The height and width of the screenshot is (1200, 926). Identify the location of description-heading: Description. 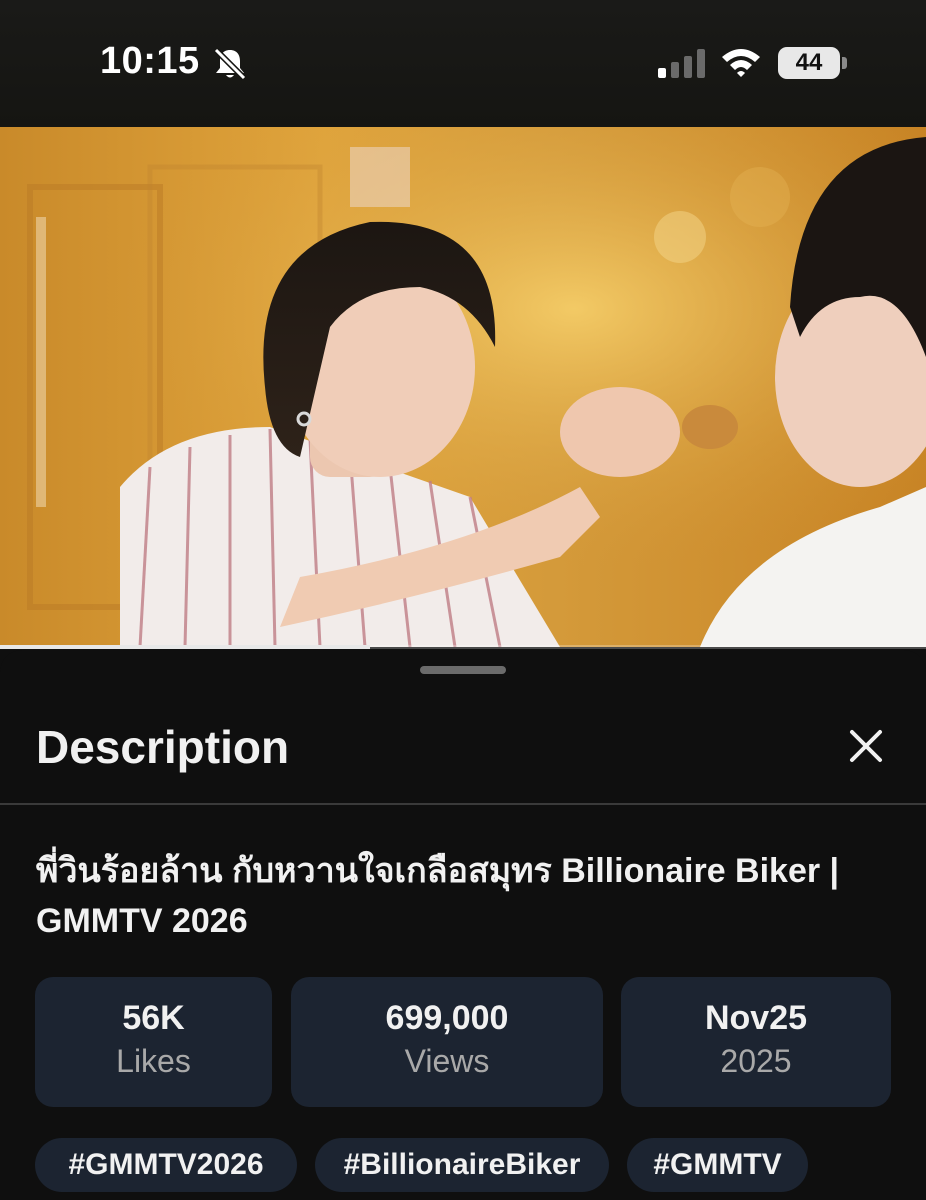
(163, 747).